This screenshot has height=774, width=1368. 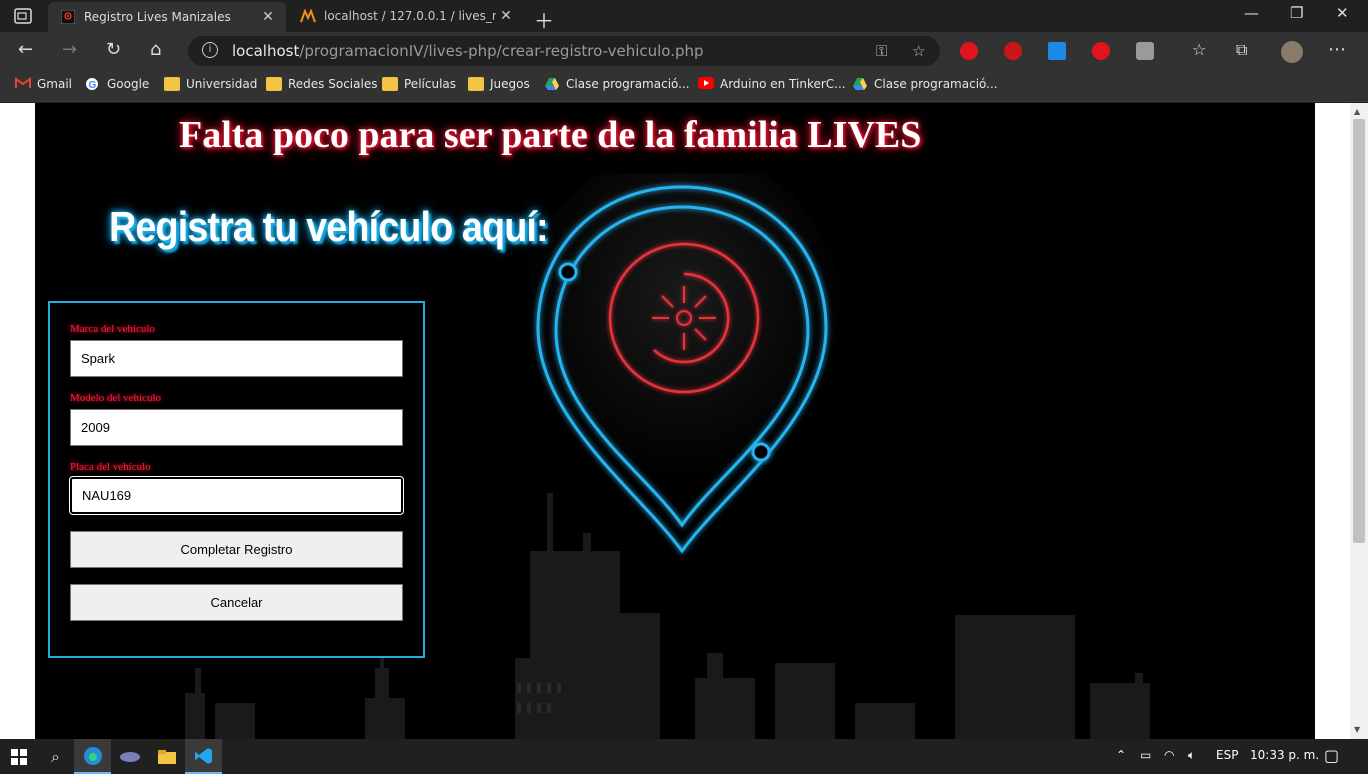 What do you see at coordinates (410, 16) in the screenshot?
I see `tab-title: localhost / 127.0.0.1 / lives_mani:` at bounding box center [410, 16].